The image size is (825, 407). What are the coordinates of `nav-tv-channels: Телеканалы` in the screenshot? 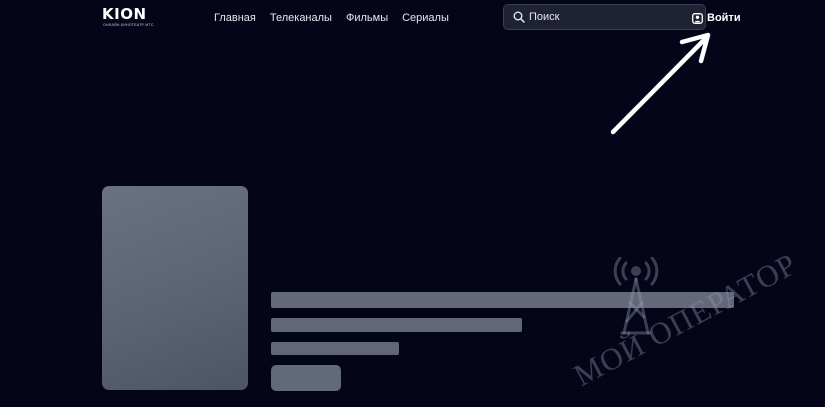 It's located at (301, 18).